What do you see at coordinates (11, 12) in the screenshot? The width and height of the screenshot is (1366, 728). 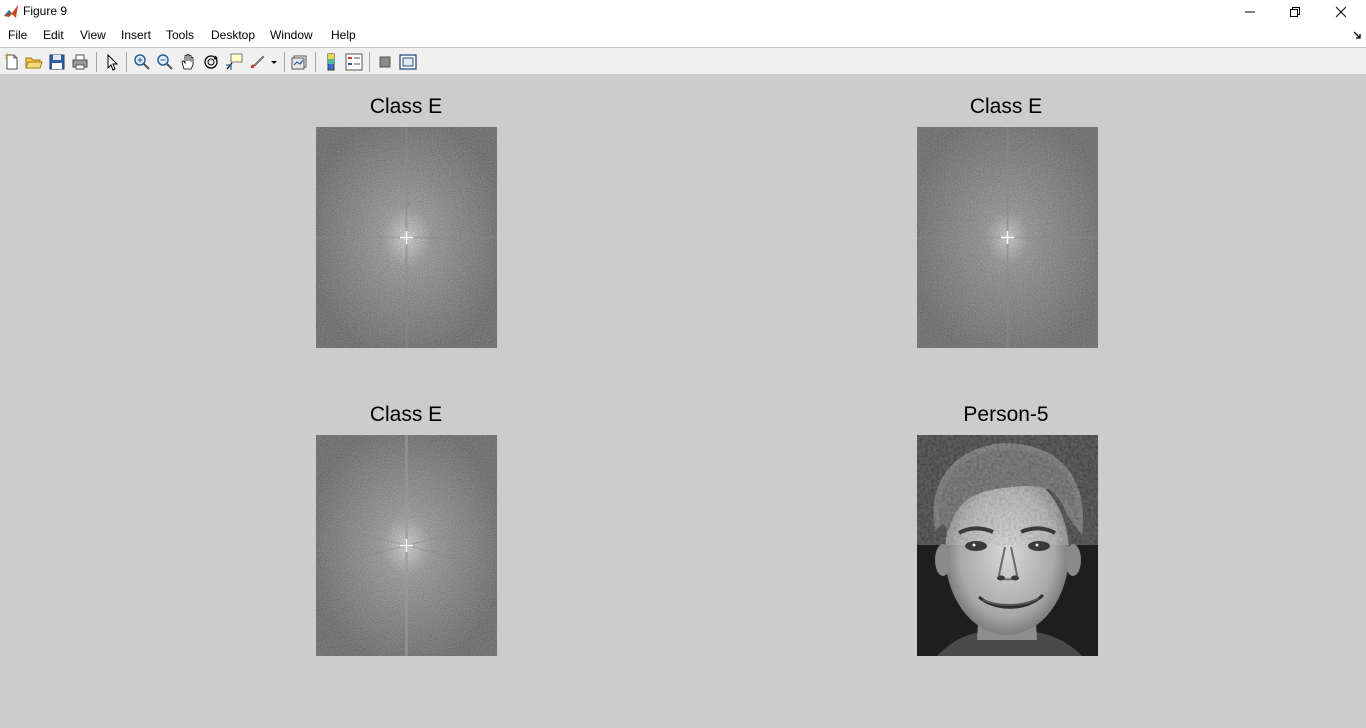 I see `matlab-logo-icon` at bounding box center [11, 12].